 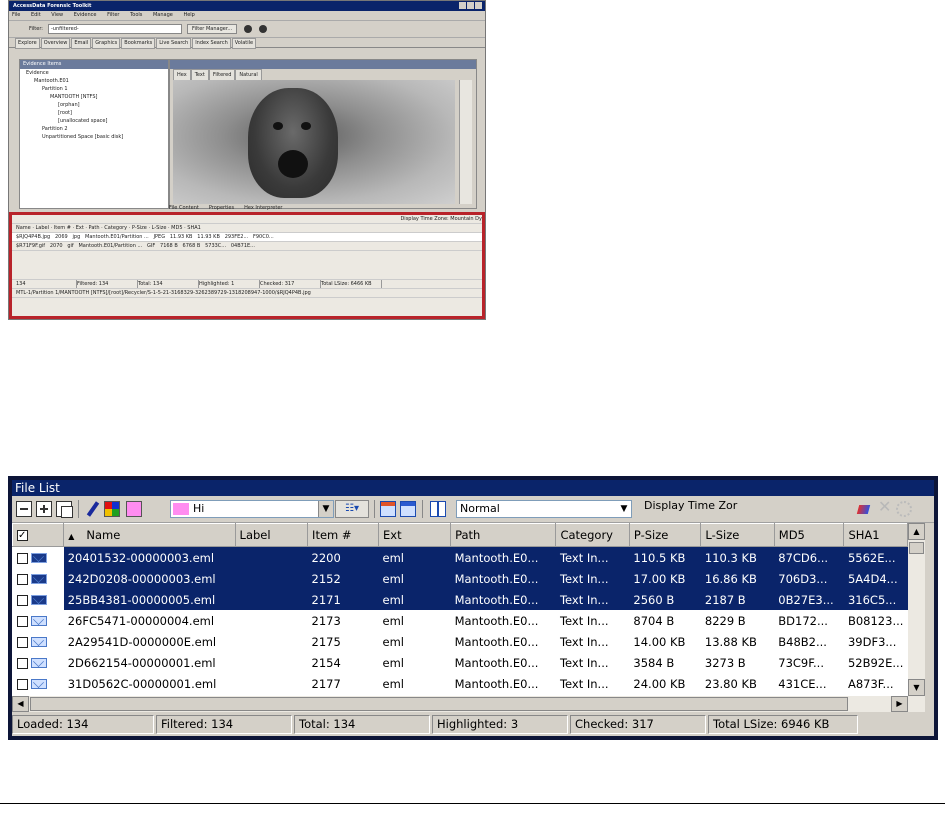 I want to click on column-header-item: Item #, so click(x=343, y=535).